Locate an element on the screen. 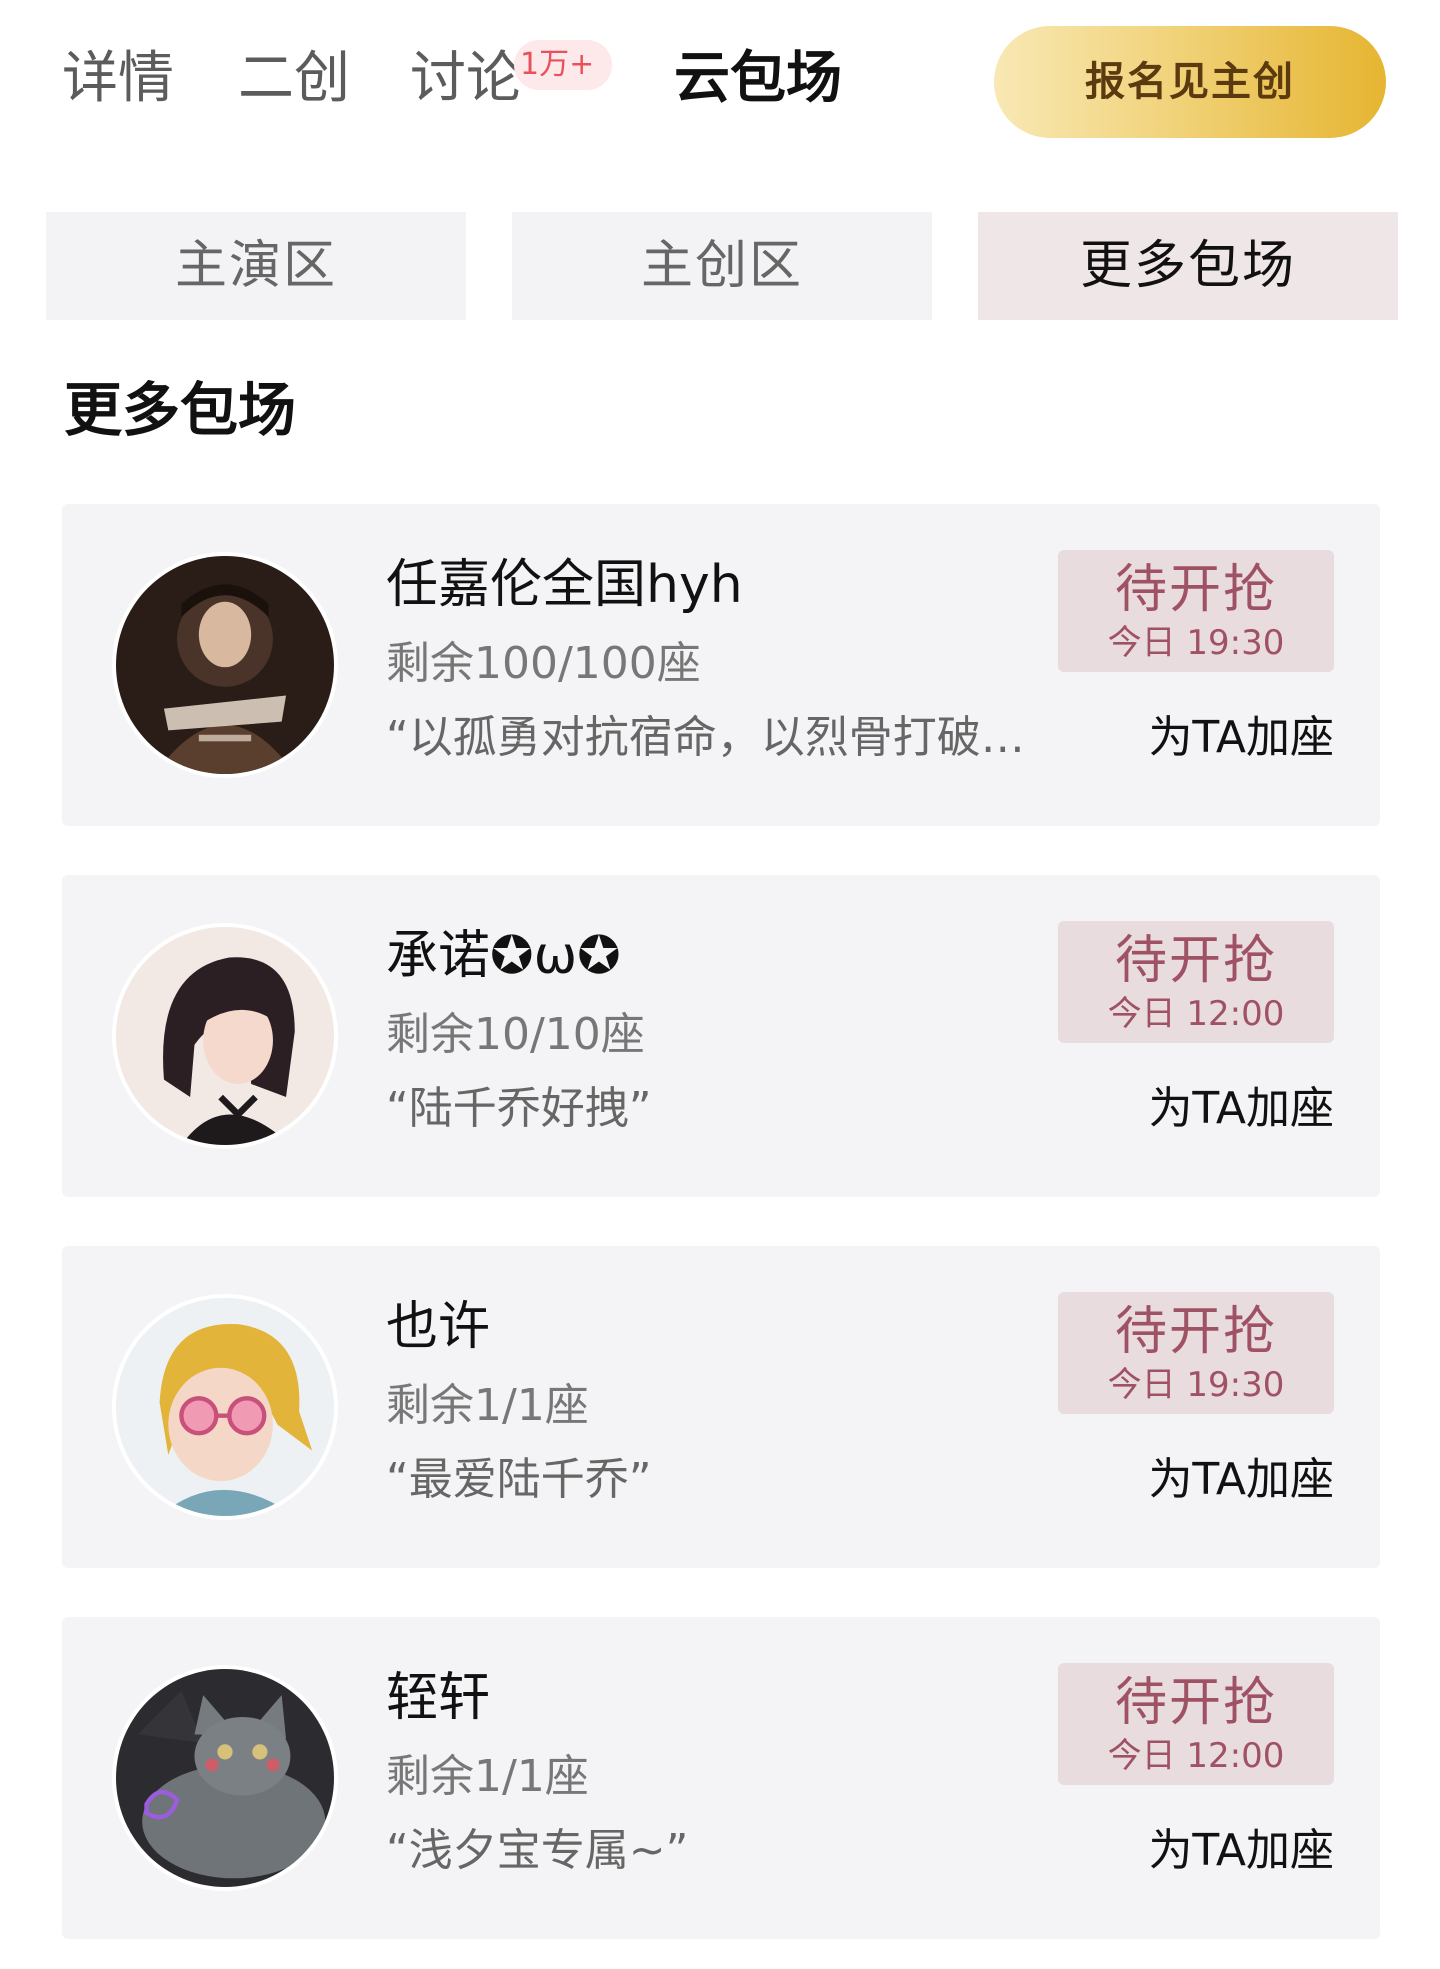 The image size is (1440, 1969). child-scarf-avatar-icon is located at coordinates (225, 1407).